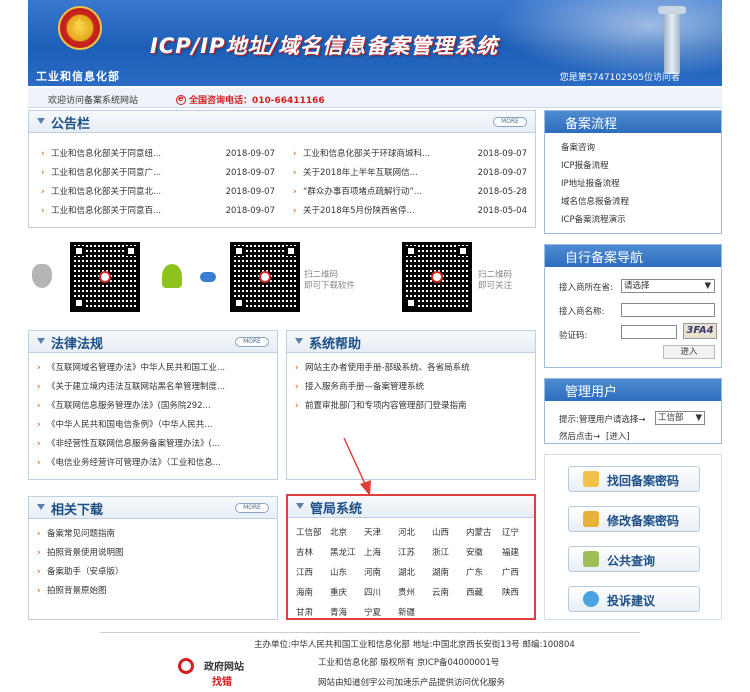  What do you see at coordinates (411, 342) in the screenshot?
I see `help-header: 系统帮助` at bounding box center [411, 342].